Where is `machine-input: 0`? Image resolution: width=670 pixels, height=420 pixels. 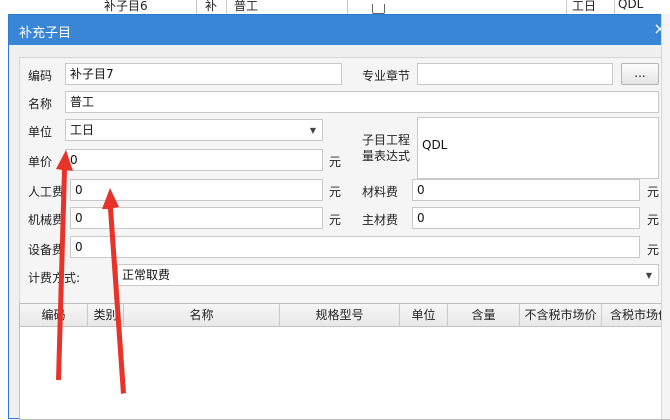
machine-input: 0 is located at coordinates (196, 218).